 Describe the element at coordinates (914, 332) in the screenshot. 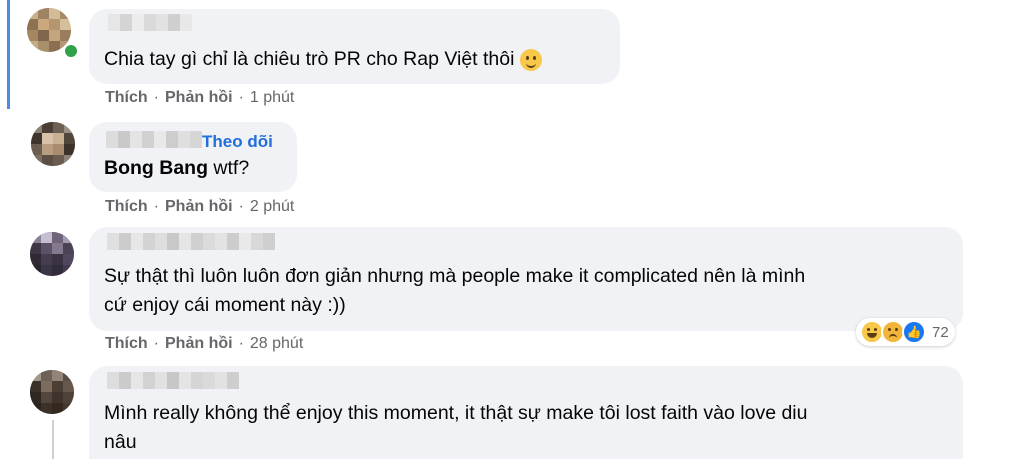

I see `like-icon: 👍` at that location.